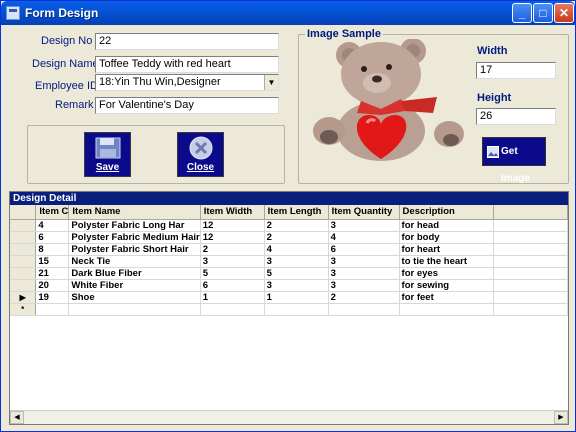 The width and height of the screenshot is (576, 432). What do you see at coordinates (516, 116) in the screenshot?
I see `height-field: 26` at bounding box center [516, 116].